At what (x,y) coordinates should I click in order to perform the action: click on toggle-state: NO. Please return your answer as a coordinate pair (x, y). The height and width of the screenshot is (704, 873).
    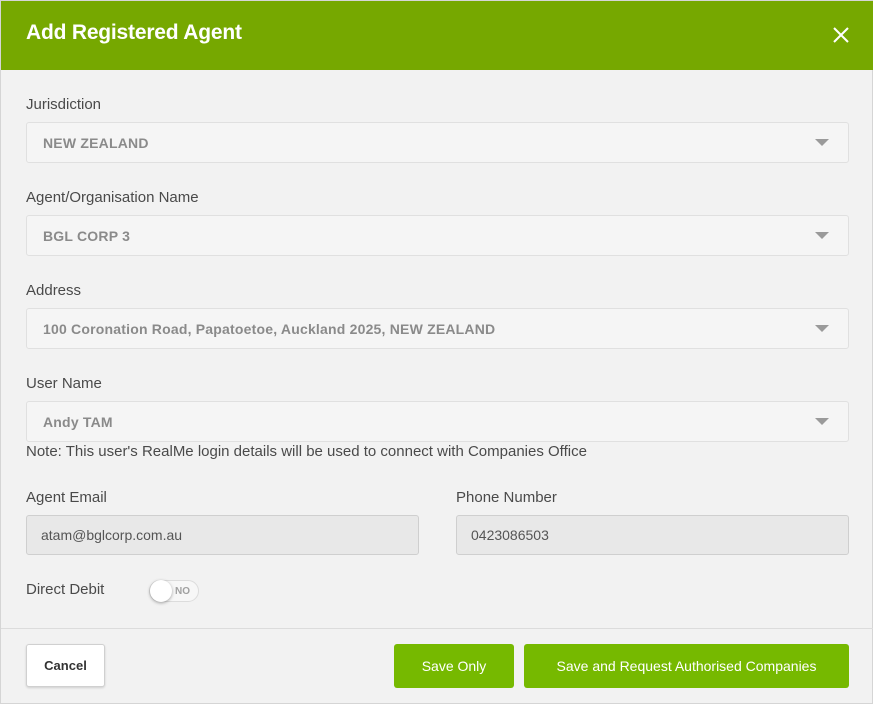
    Looking at the image, I should click on (182, 591).